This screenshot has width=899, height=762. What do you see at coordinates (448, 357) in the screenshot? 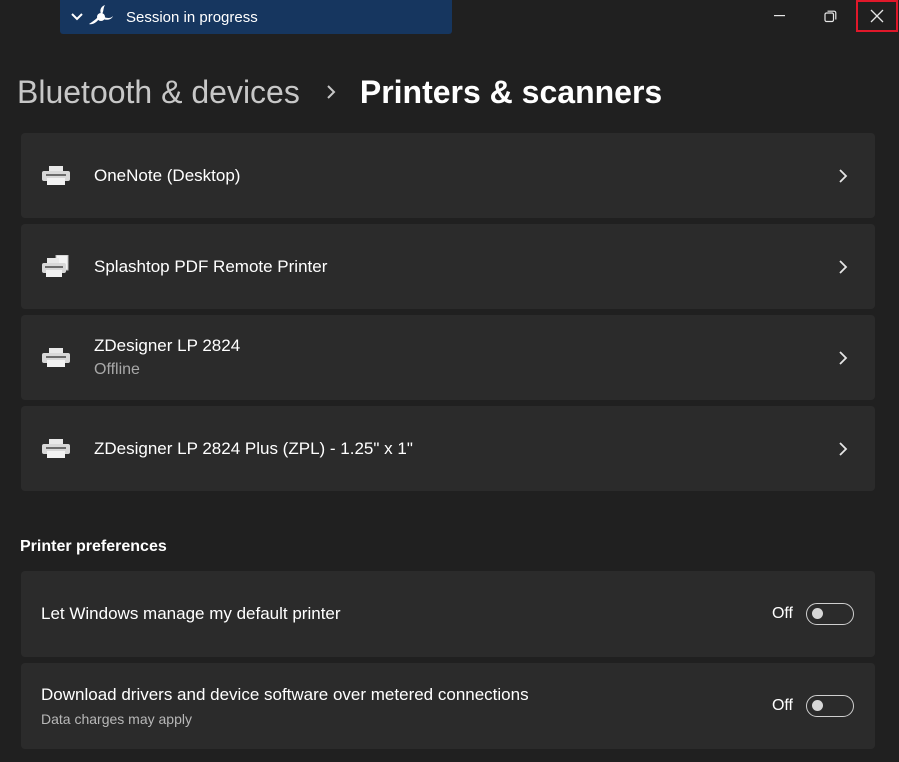
I see `printer-card: ZDesigner LP 2824 Offline` at bounding box center [448, 357].